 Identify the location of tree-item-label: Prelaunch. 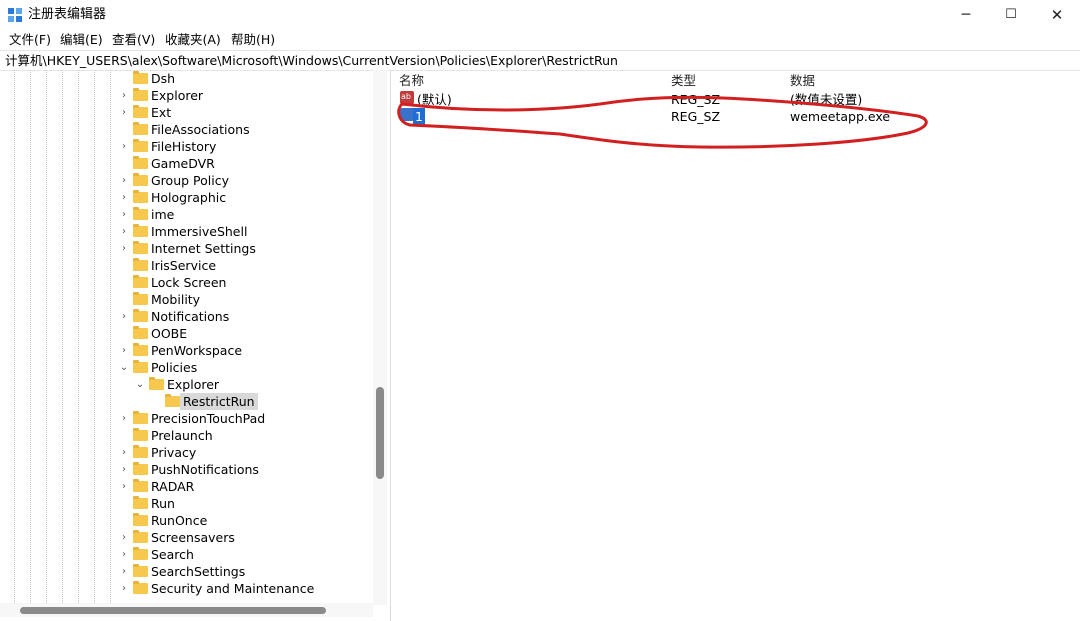
(182, 435).